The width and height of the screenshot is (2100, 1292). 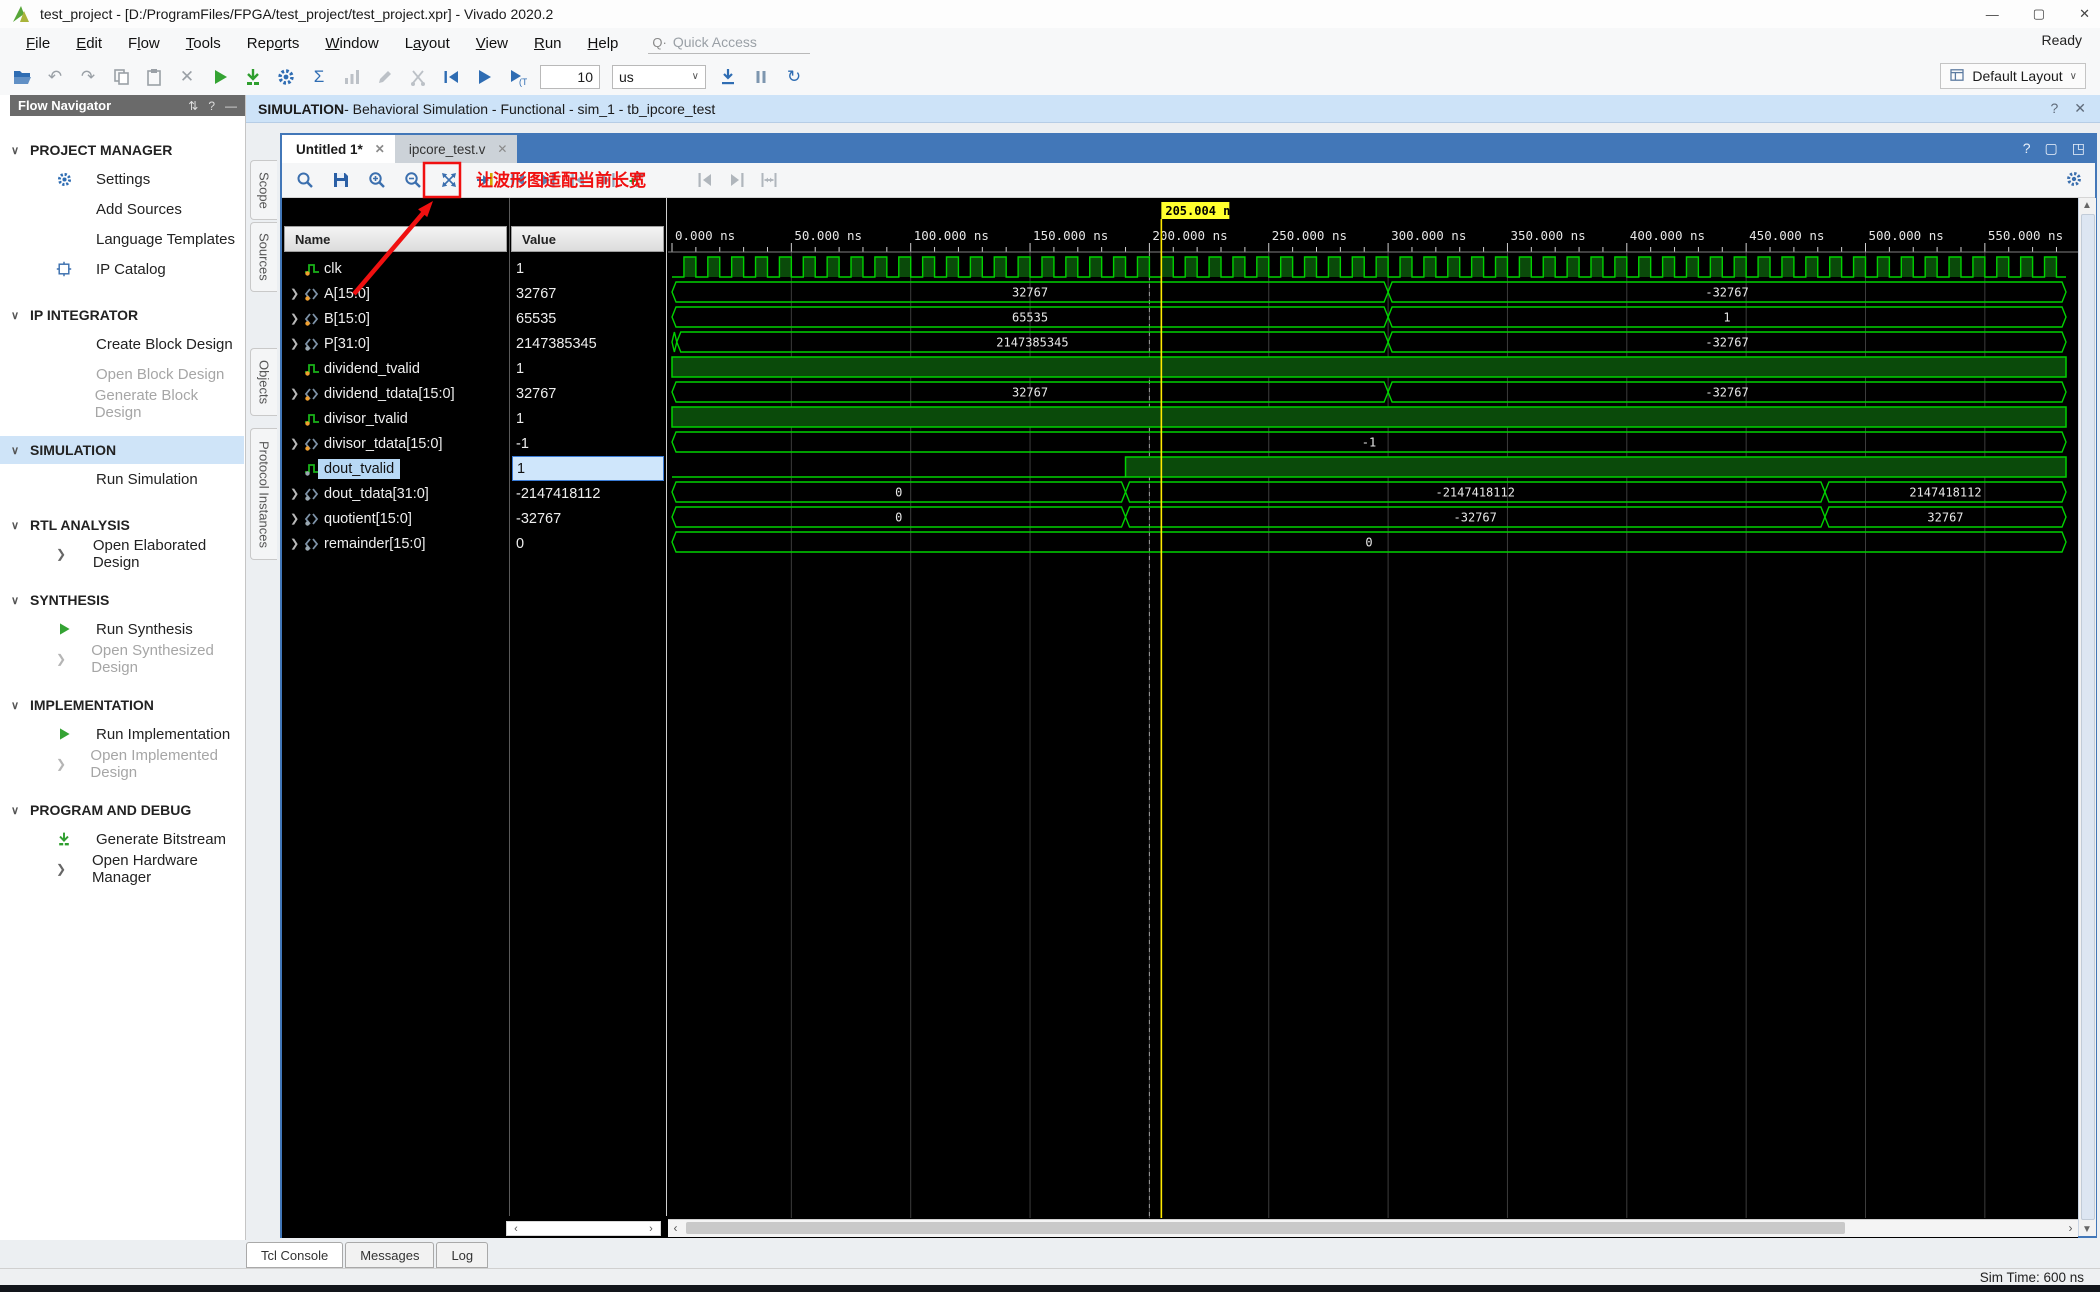 What do you see at coordinates (377, 180) in the screenshot?
I see `zoom-in-icon` at bounding box center [377, 180].